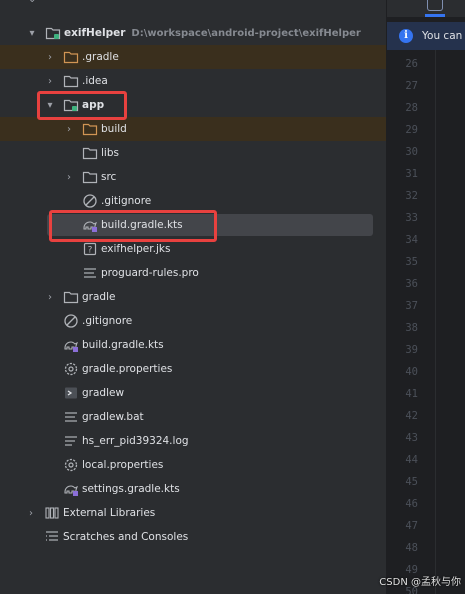 The height and width of the screenshot is (594, 465). What do you see at coordinates (193, 537) in the screenshot?
I see `tree-row-scratches: Scratches and Consoles` at bounding box center [193, 537].